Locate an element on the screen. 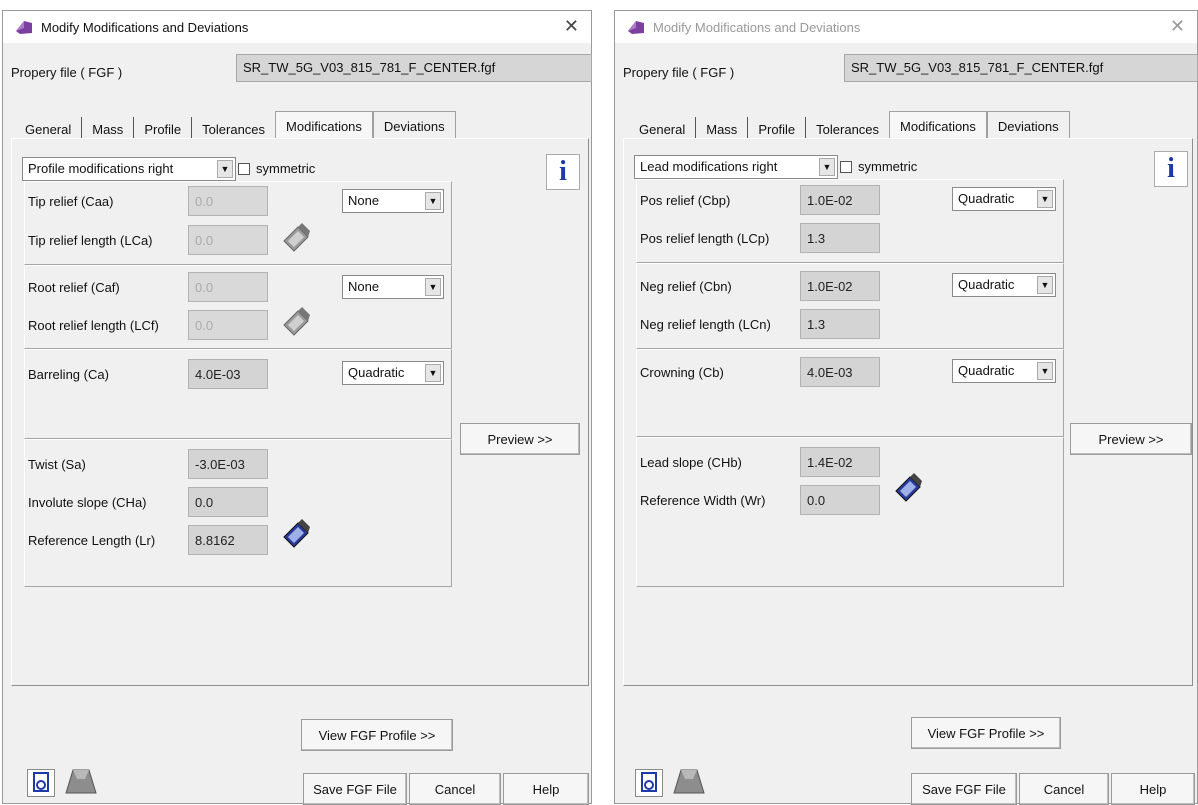 The width and height of the screenshot is (1198, 805). reference-width-label: Reference Width (Wr) is located at coordinates (703, 500).